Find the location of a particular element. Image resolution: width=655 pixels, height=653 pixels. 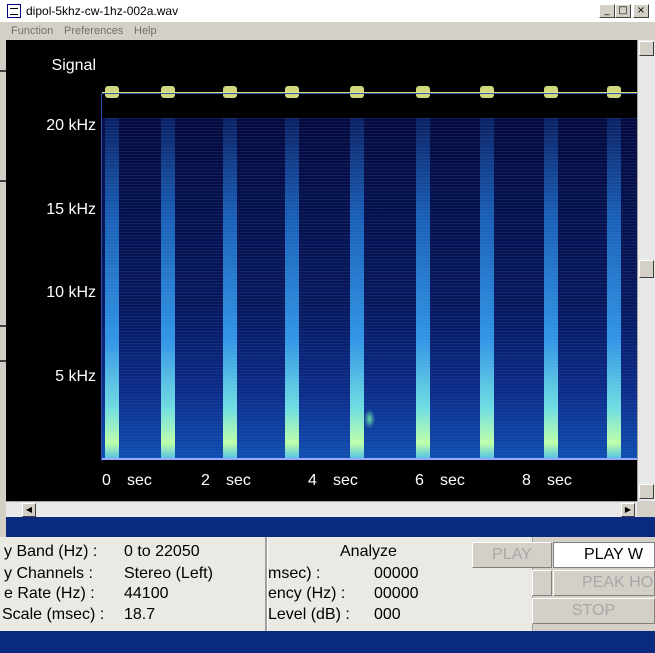

time-scale-value: 18.7 is located at coordinates (140, 614).